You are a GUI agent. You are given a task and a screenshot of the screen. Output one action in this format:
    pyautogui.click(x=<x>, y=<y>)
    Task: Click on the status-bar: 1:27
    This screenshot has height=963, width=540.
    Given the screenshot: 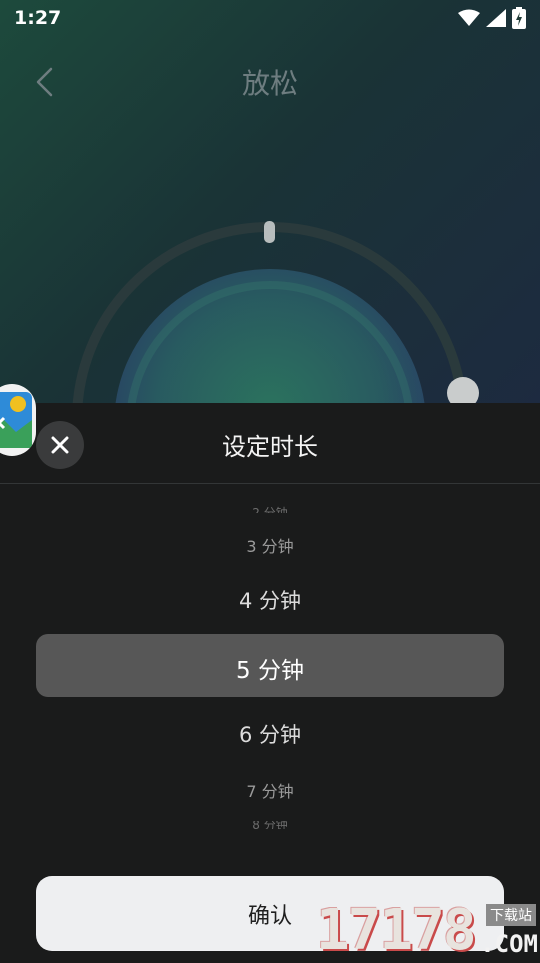 What is the action you would take?
    pyautogui.click(x=270, y=18)
    